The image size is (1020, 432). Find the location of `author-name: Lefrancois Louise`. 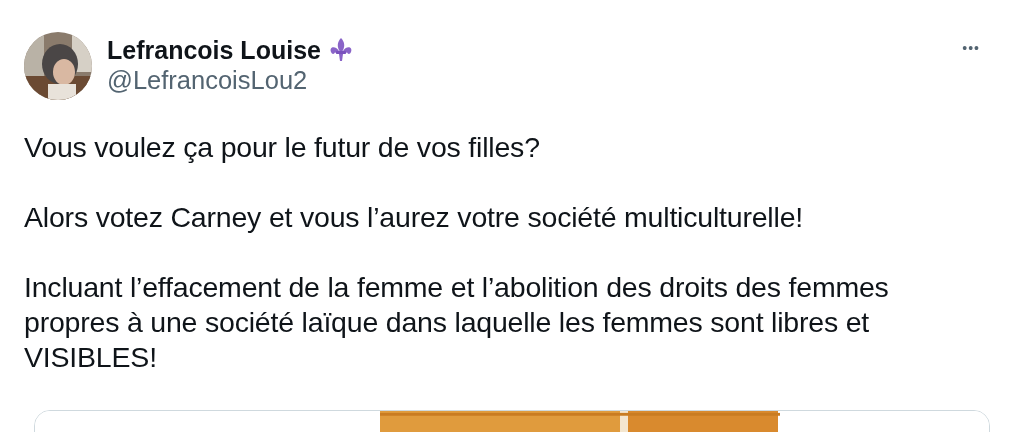

author-name: Lefrancois Louise is located at coordinates (214, 50).